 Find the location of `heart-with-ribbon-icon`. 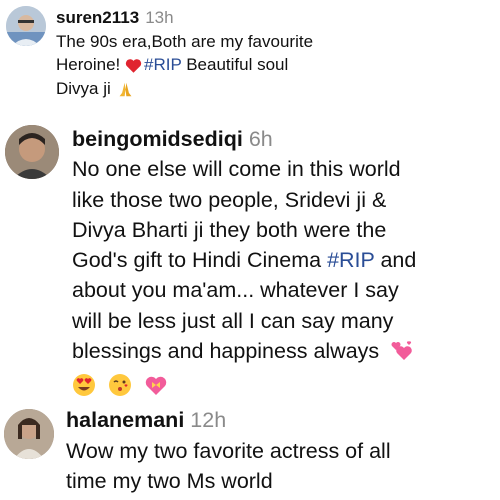

heart-with-ribbon-icon is located at coordinates (156, 385).